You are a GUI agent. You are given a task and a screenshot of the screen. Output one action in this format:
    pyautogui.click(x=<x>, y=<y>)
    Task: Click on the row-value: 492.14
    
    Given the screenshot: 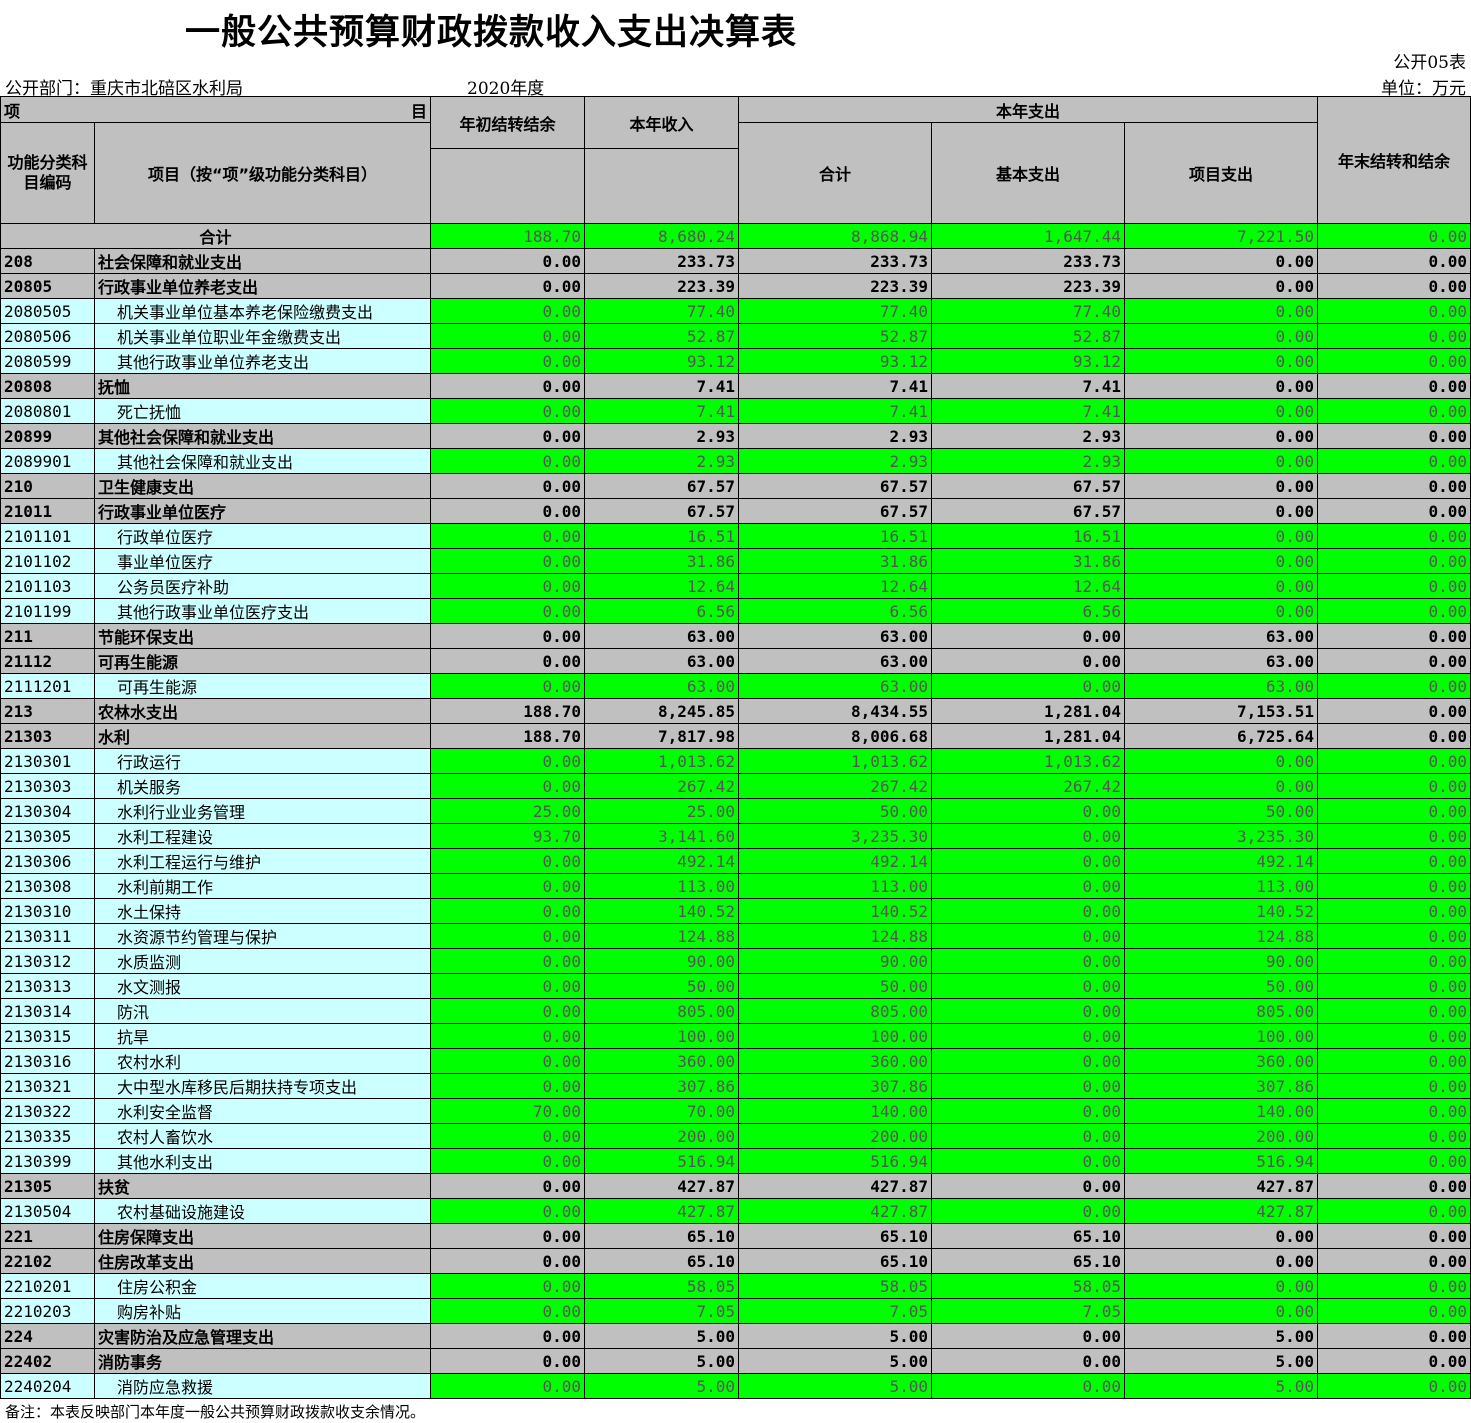 What is the action you would take?
    pyautogui.click(x=661, y=861)
    